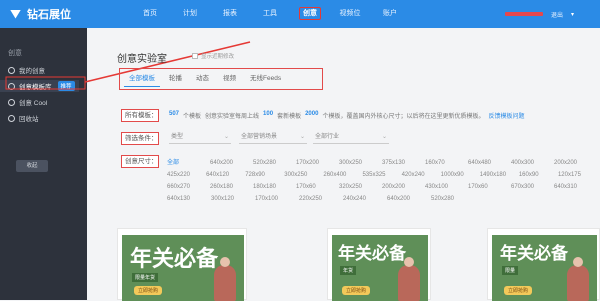  What do you see at coordinates (47, 70) in the screenshot?
I see `sidebar-item-my-creatives: 我的创意` at bounding box center [47, 70].